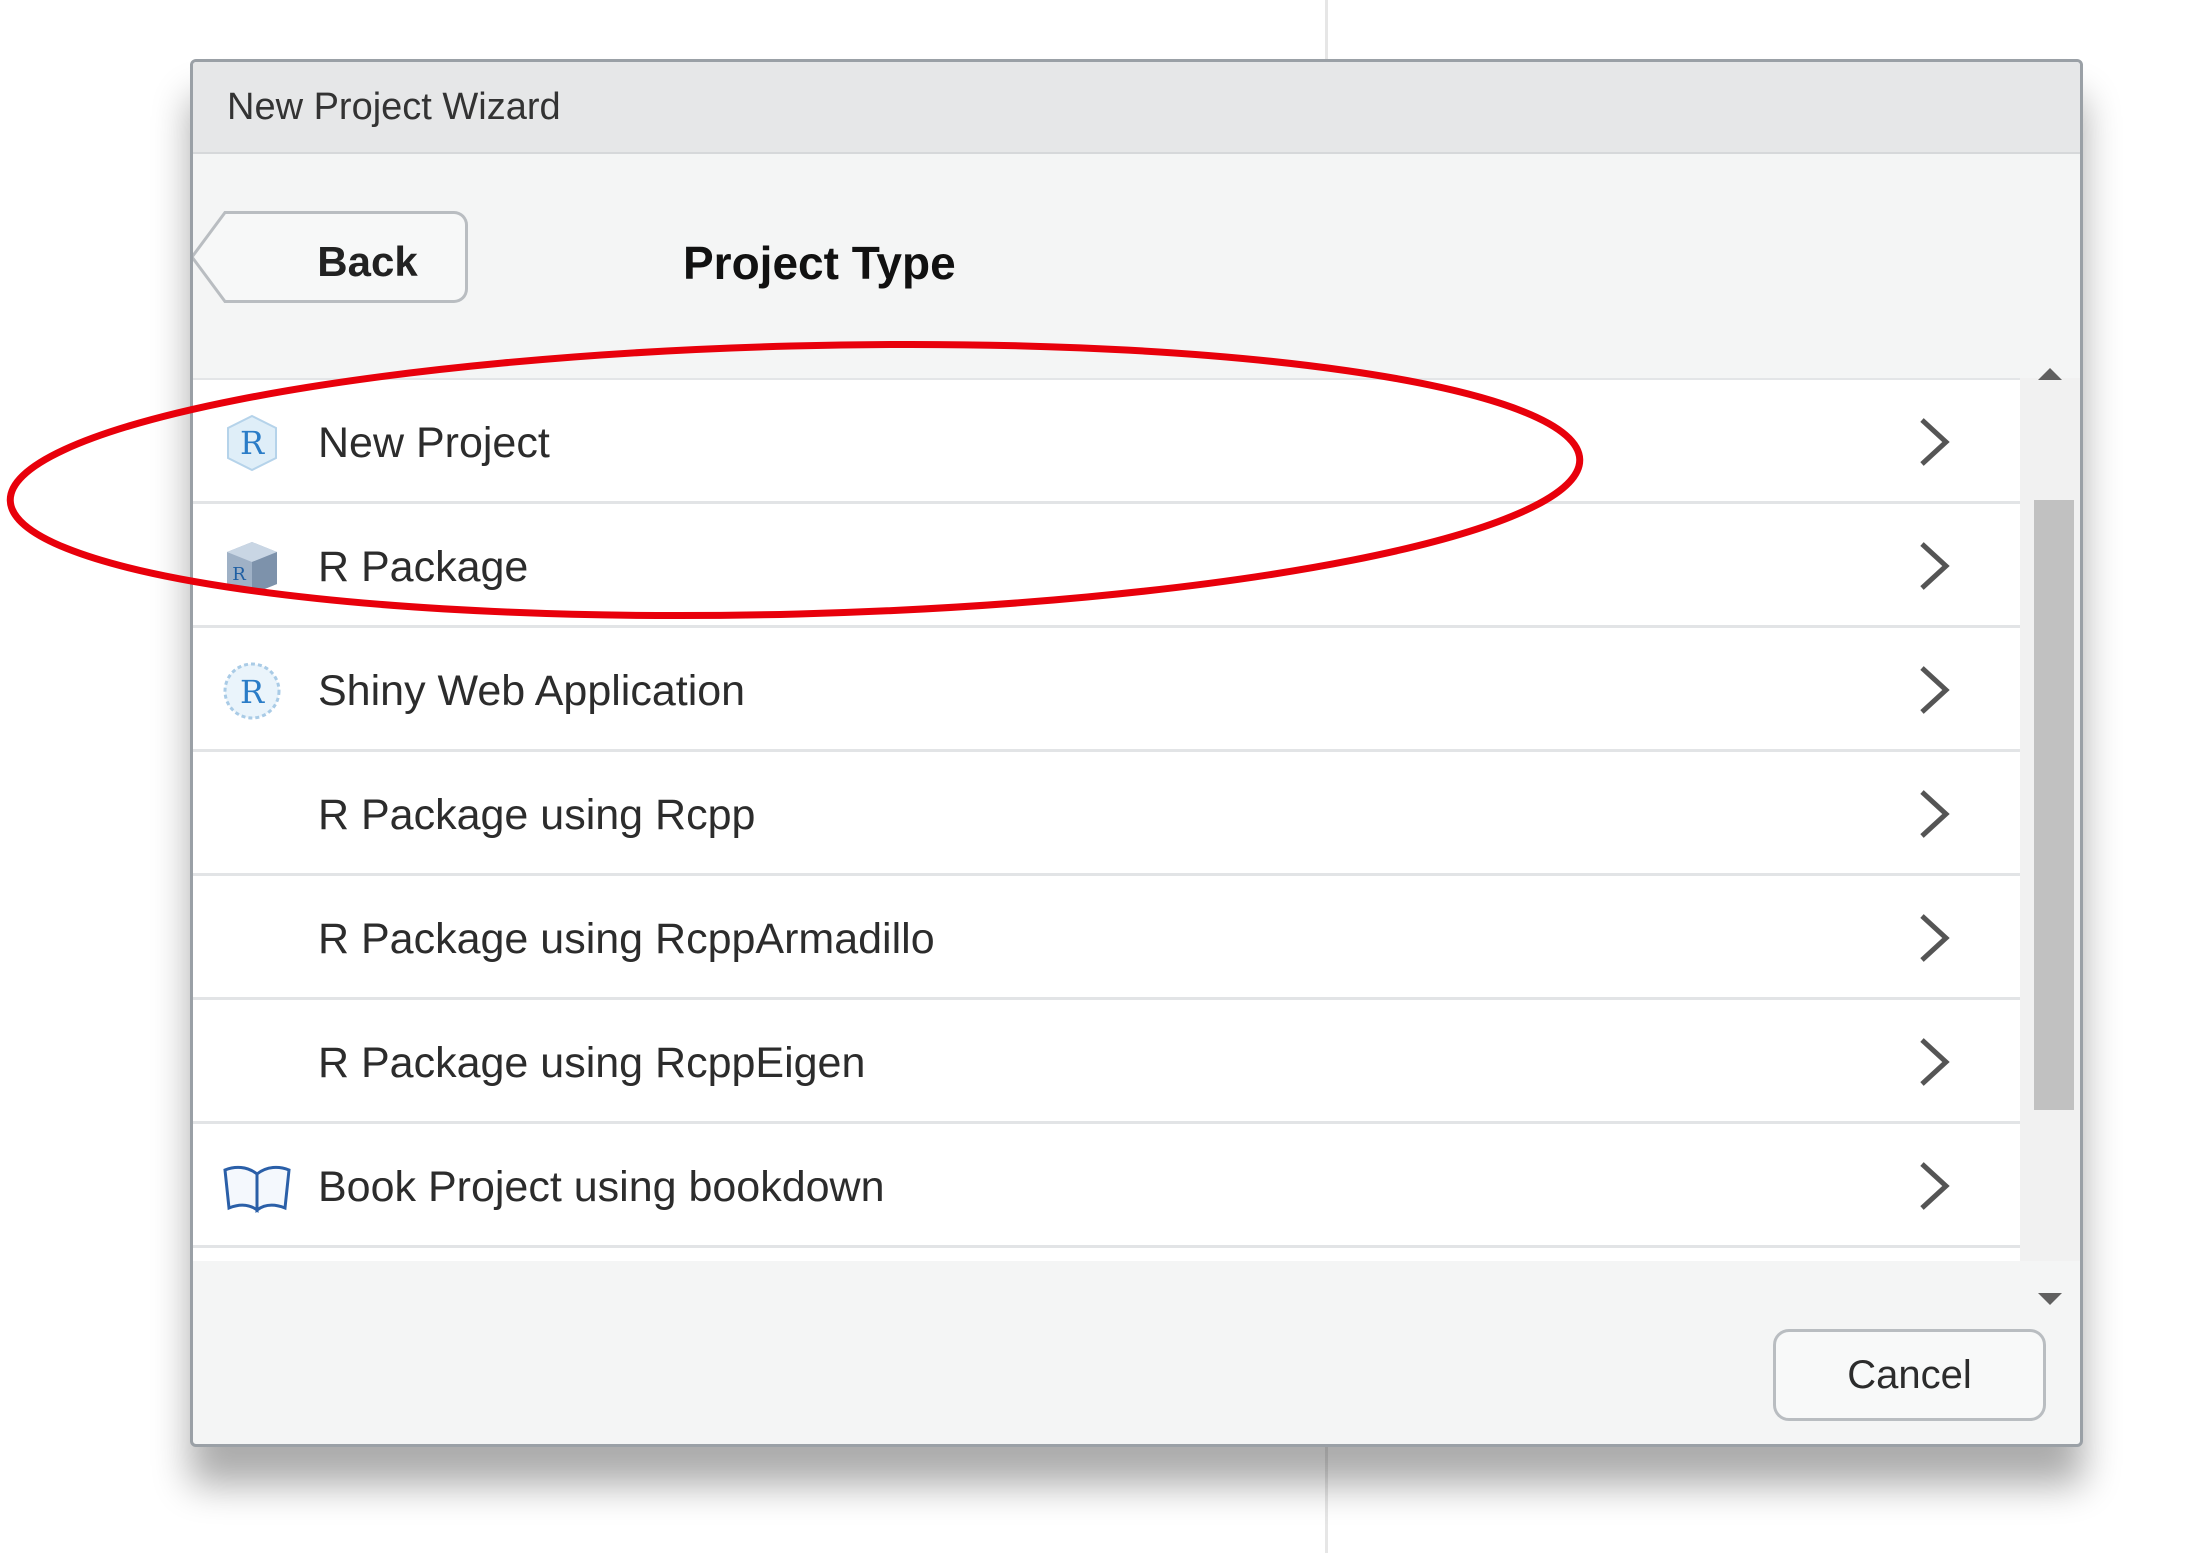 This screenshot has height=1553, width=2205. What do you see at coordinates (626, 939) in the screenshot?
I see `list-item-label: R Package using RcppArmadillo` at bounding box center [626, 939].